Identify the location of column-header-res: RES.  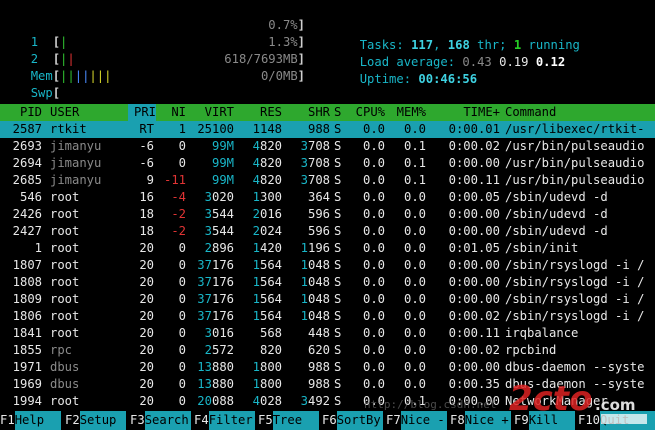
(259, 112).